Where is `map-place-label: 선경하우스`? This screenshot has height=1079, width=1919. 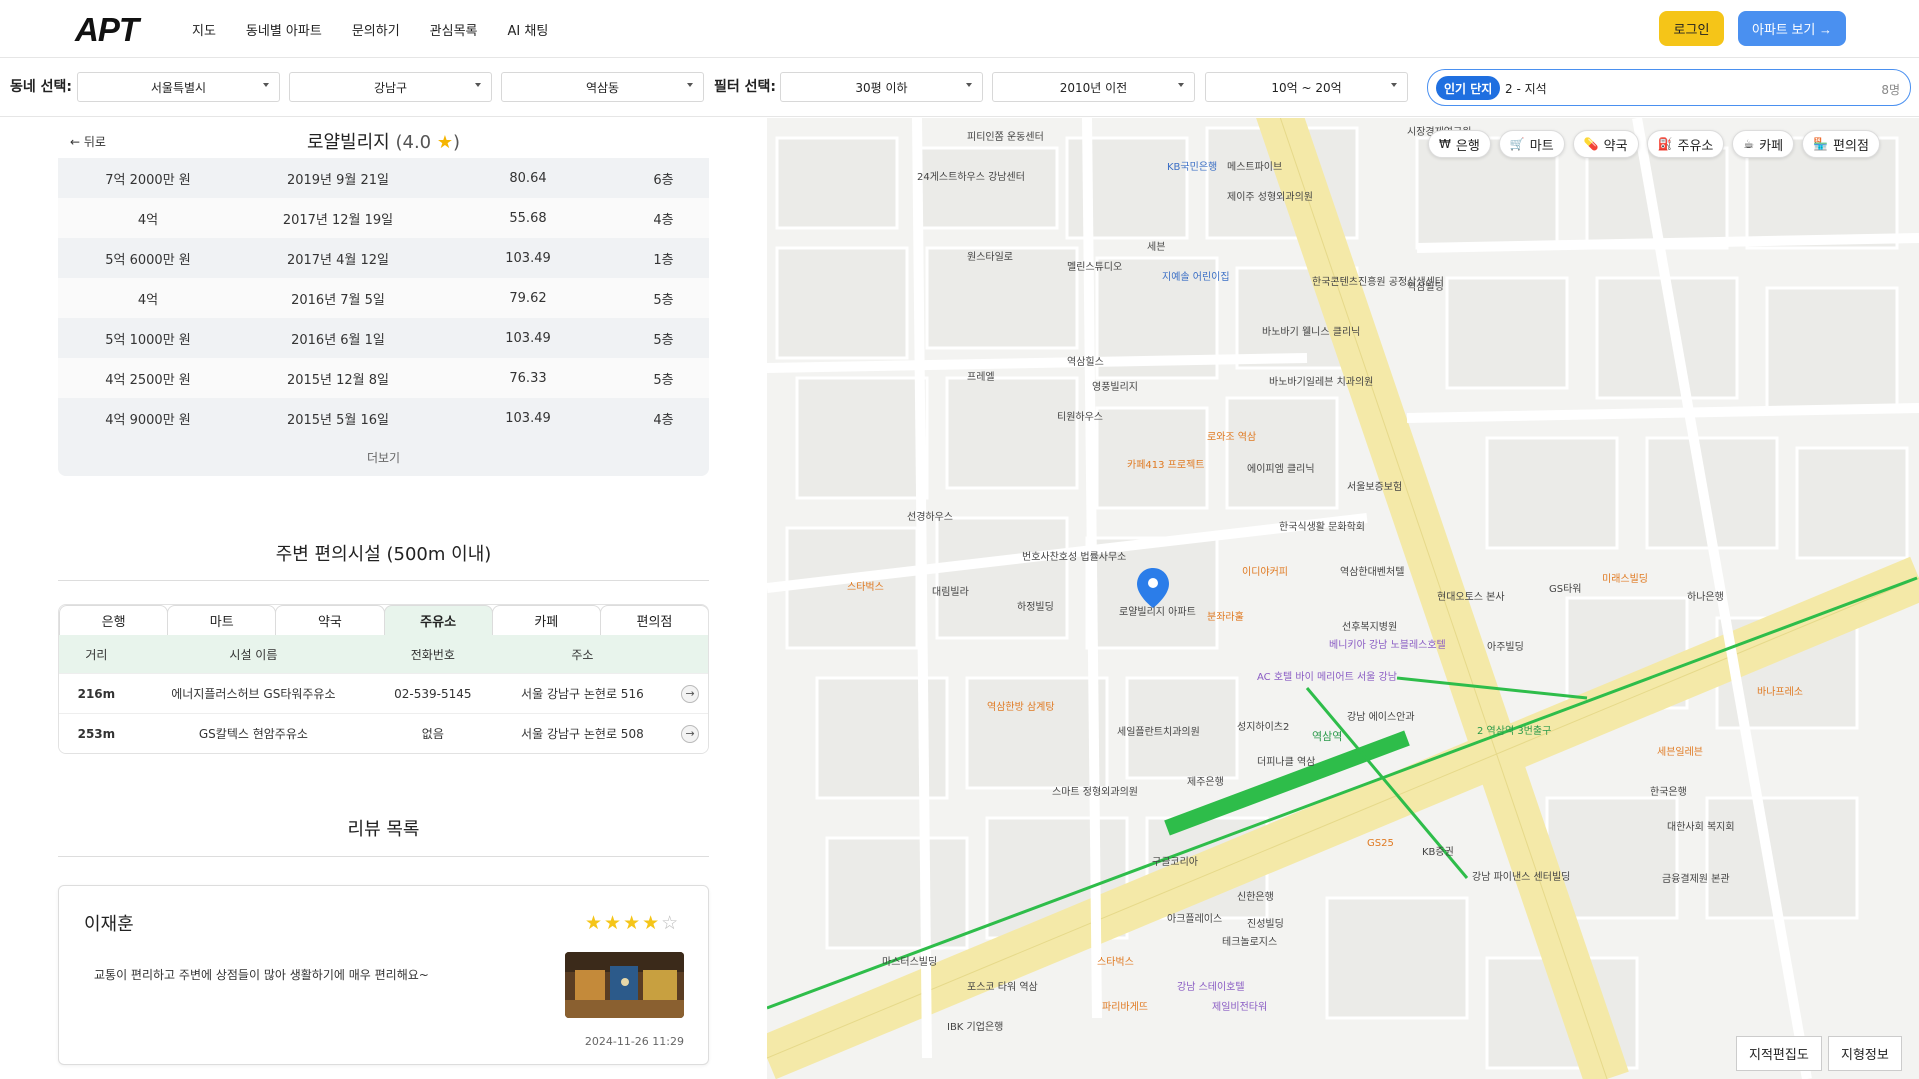 map-place-label: 선경하우스 is located at coordinates (930, 515).